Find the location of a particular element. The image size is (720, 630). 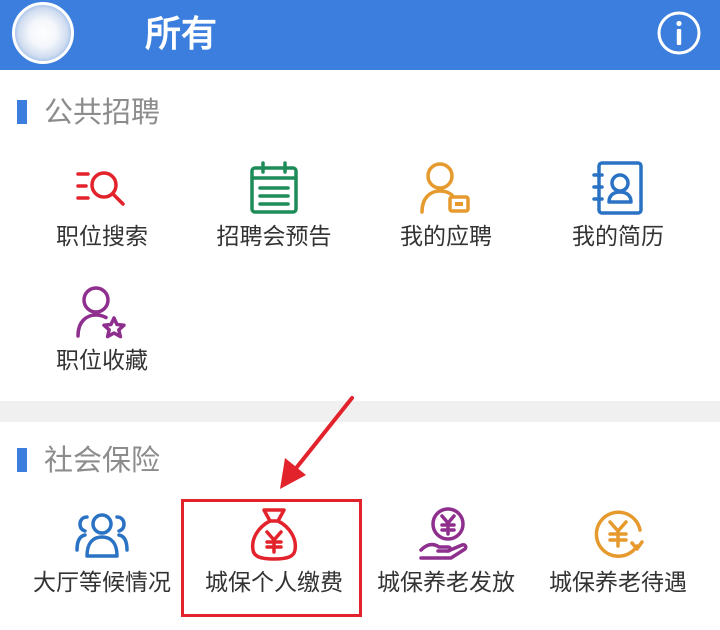

user-badge-icon is located at coordinates (445, 188).